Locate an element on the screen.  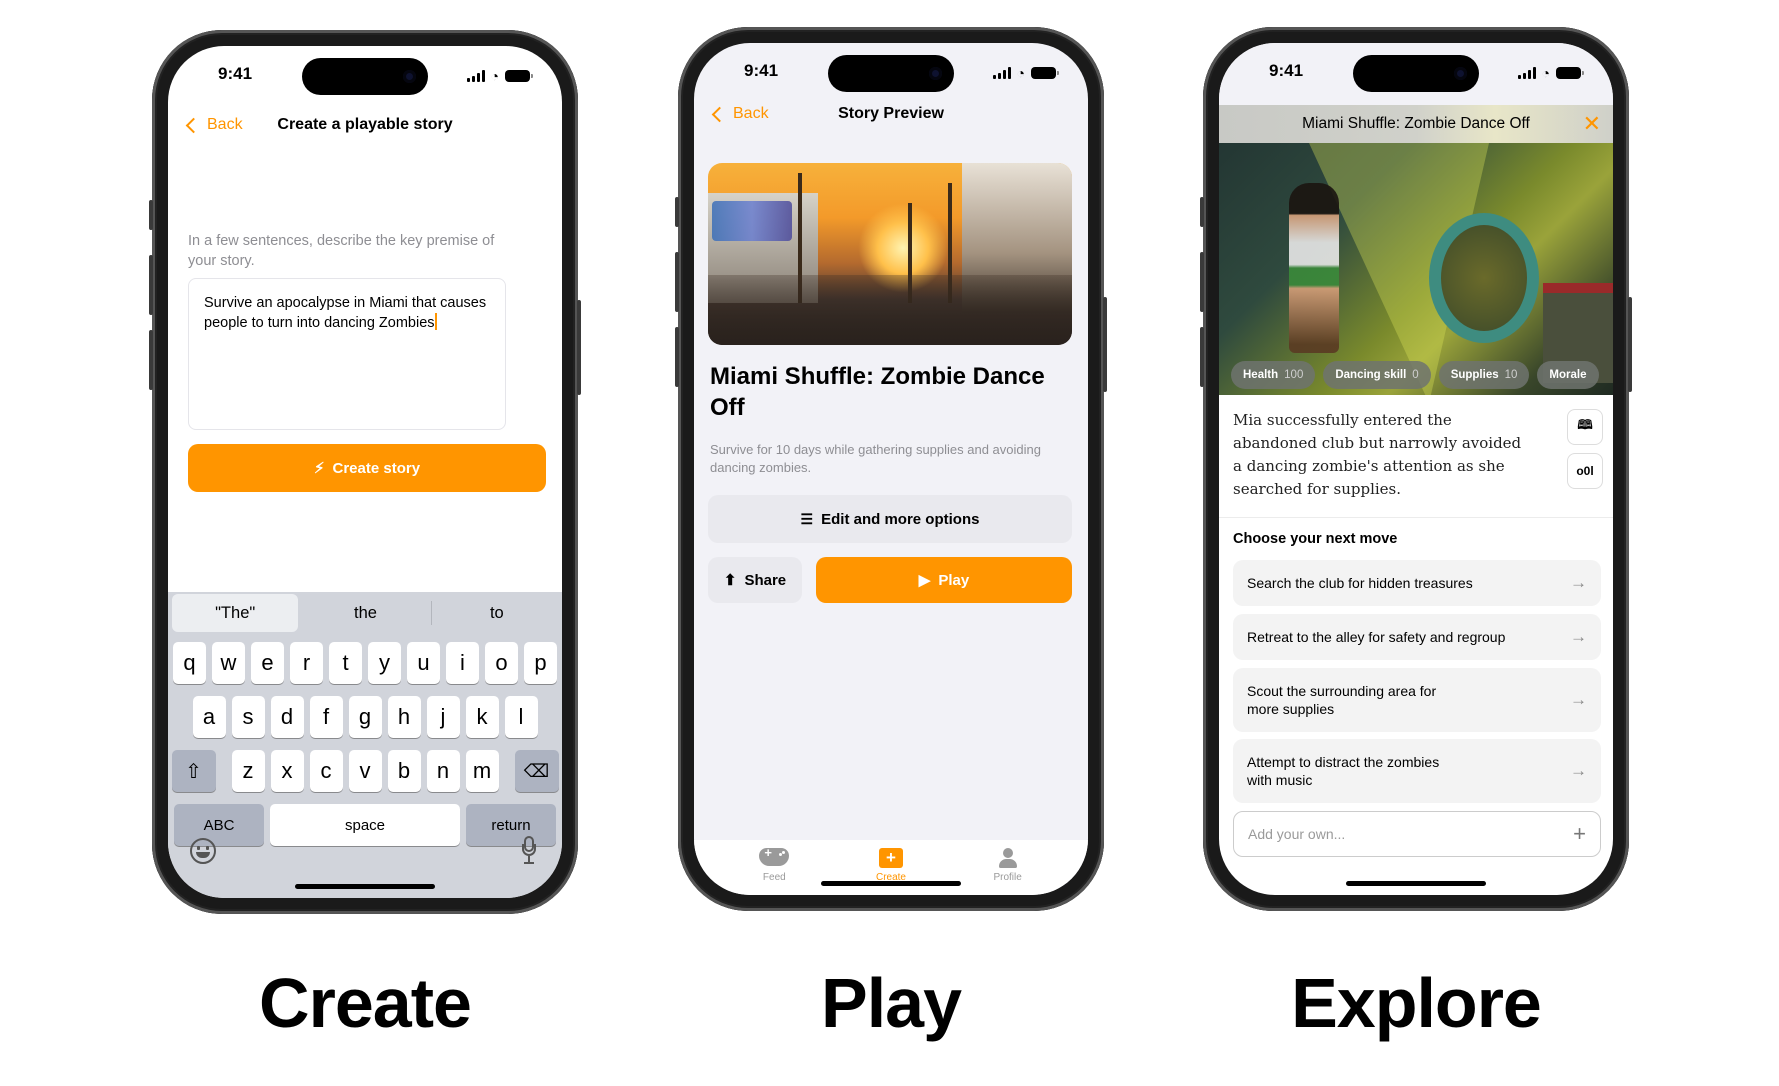
key-row-3: ⇧ zxcvbnm ⌫ is located at coordinates (365, 771).